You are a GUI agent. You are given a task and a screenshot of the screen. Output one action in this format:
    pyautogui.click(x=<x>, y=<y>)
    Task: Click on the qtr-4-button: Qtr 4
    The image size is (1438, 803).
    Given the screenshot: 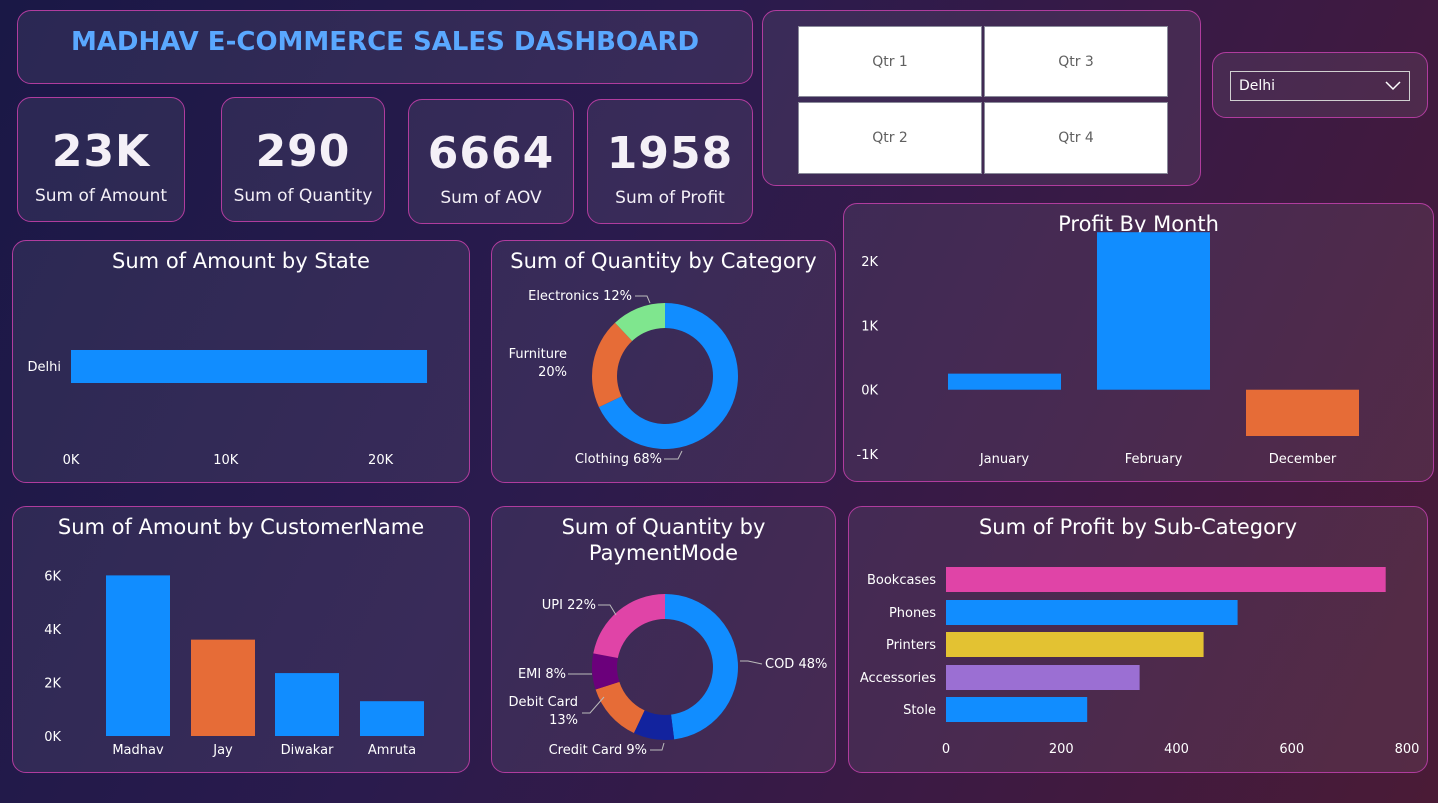 What is the action you would take?
    pyautogui.click(x=1076, y=138)
    